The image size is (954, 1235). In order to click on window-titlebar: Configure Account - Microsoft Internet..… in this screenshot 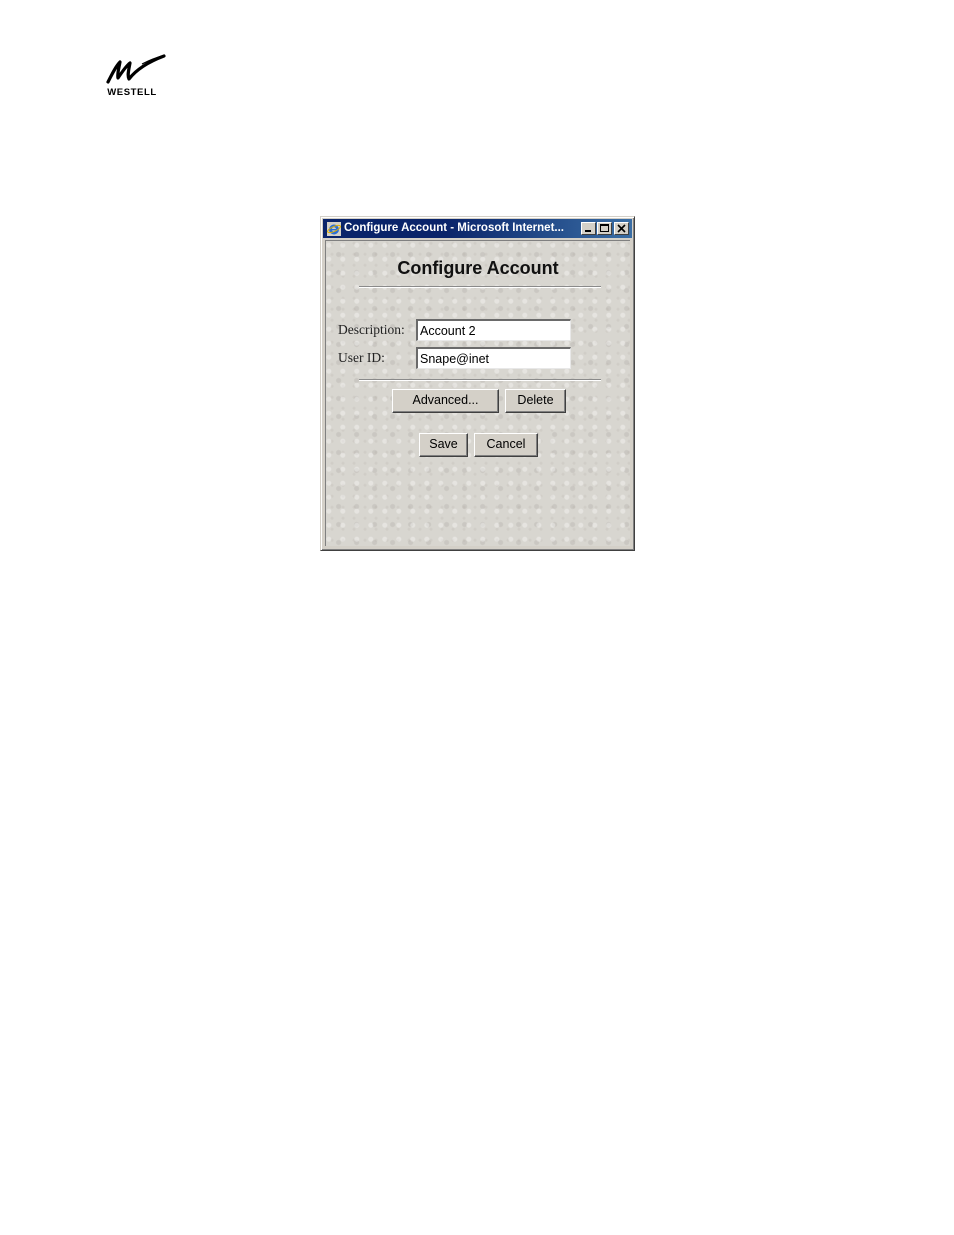, I will do `click(477, 228)`.